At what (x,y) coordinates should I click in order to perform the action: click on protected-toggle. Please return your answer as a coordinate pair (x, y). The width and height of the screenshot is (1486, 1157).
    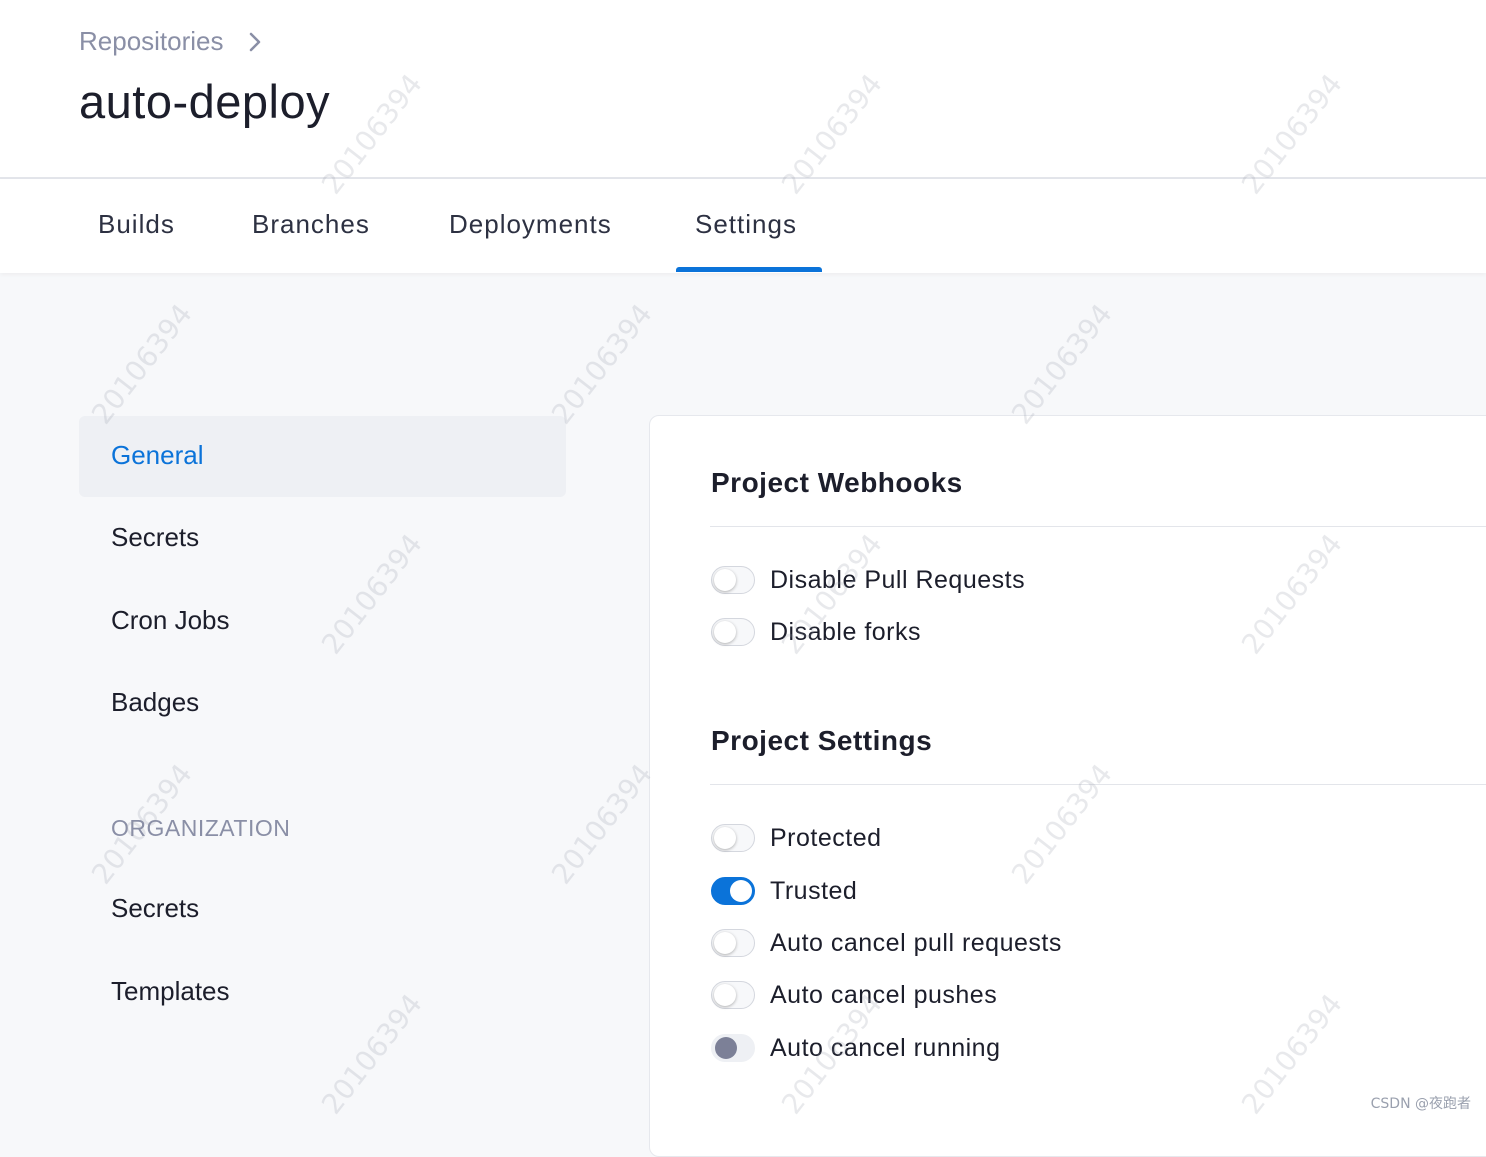
    Looking at the image, I should click on (733, 838).